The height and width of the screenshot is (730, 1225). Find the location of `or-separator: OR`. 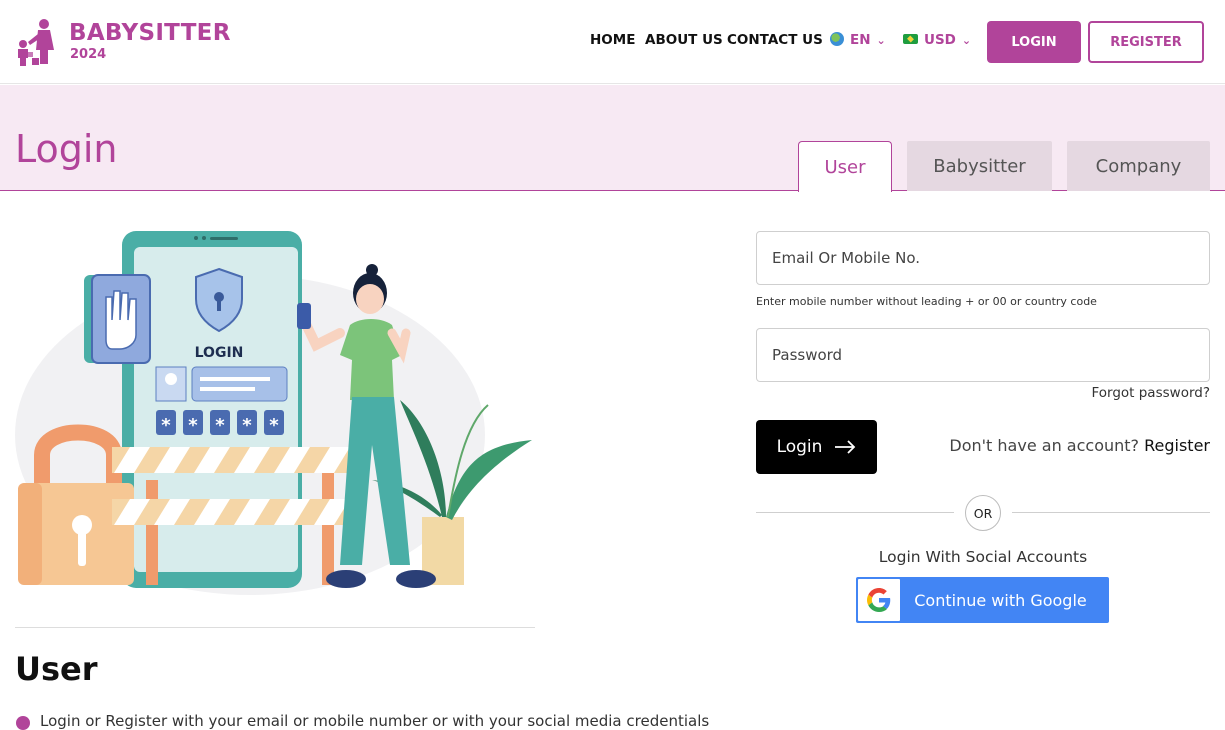

or-separator: OR is located at coordinates (983, 513).